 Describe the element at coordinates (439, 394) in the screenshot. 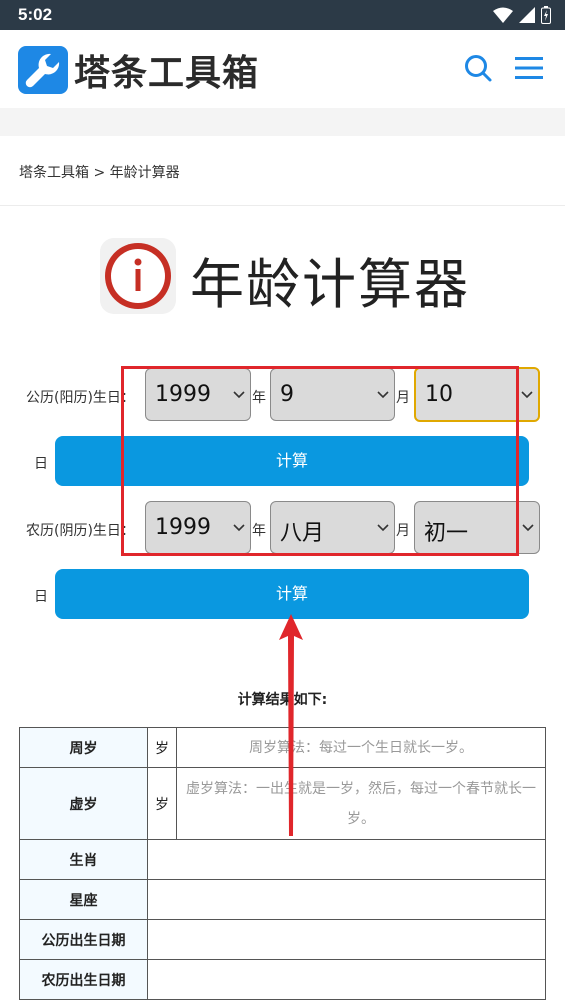

I see `solar-day-value: 10` at that location.